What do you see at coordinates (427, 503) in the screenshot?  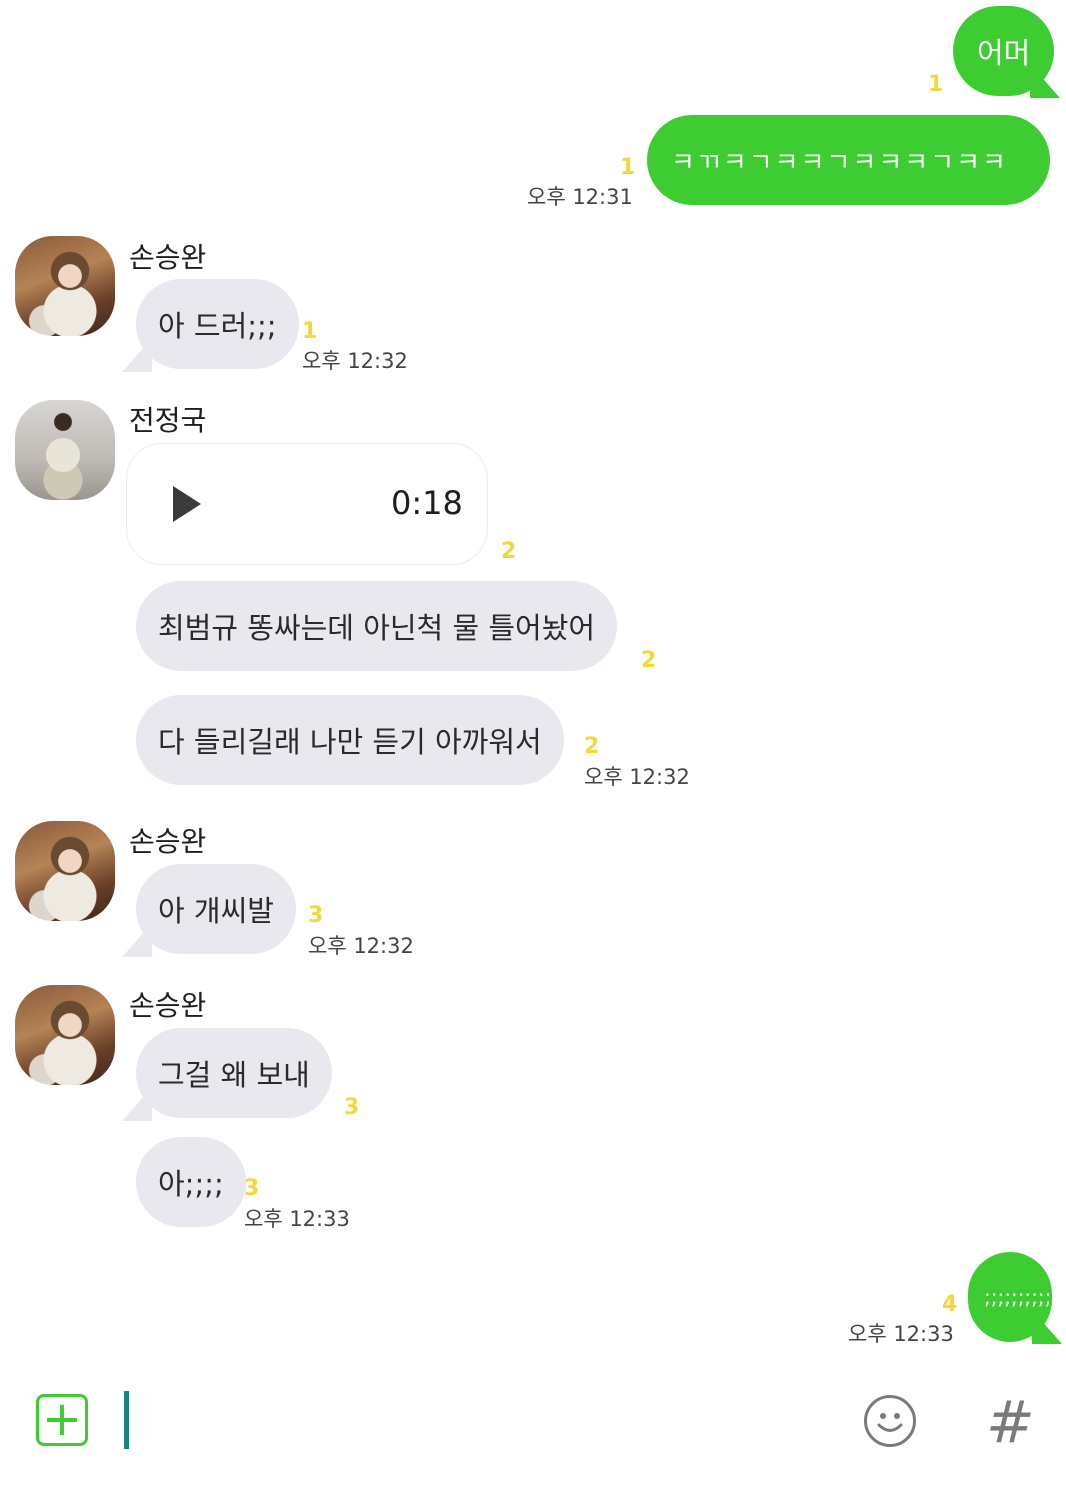 I see `voice-duration: 0:18` at bounding box center [427, 503].